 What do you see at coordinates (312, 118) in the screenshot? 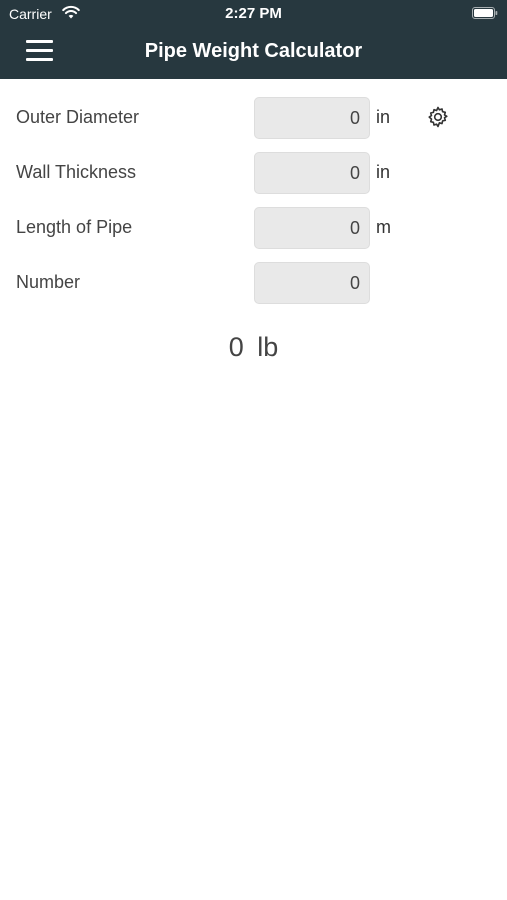
I see `outer-diameter-input: 0` at bounding box center [312, 118].